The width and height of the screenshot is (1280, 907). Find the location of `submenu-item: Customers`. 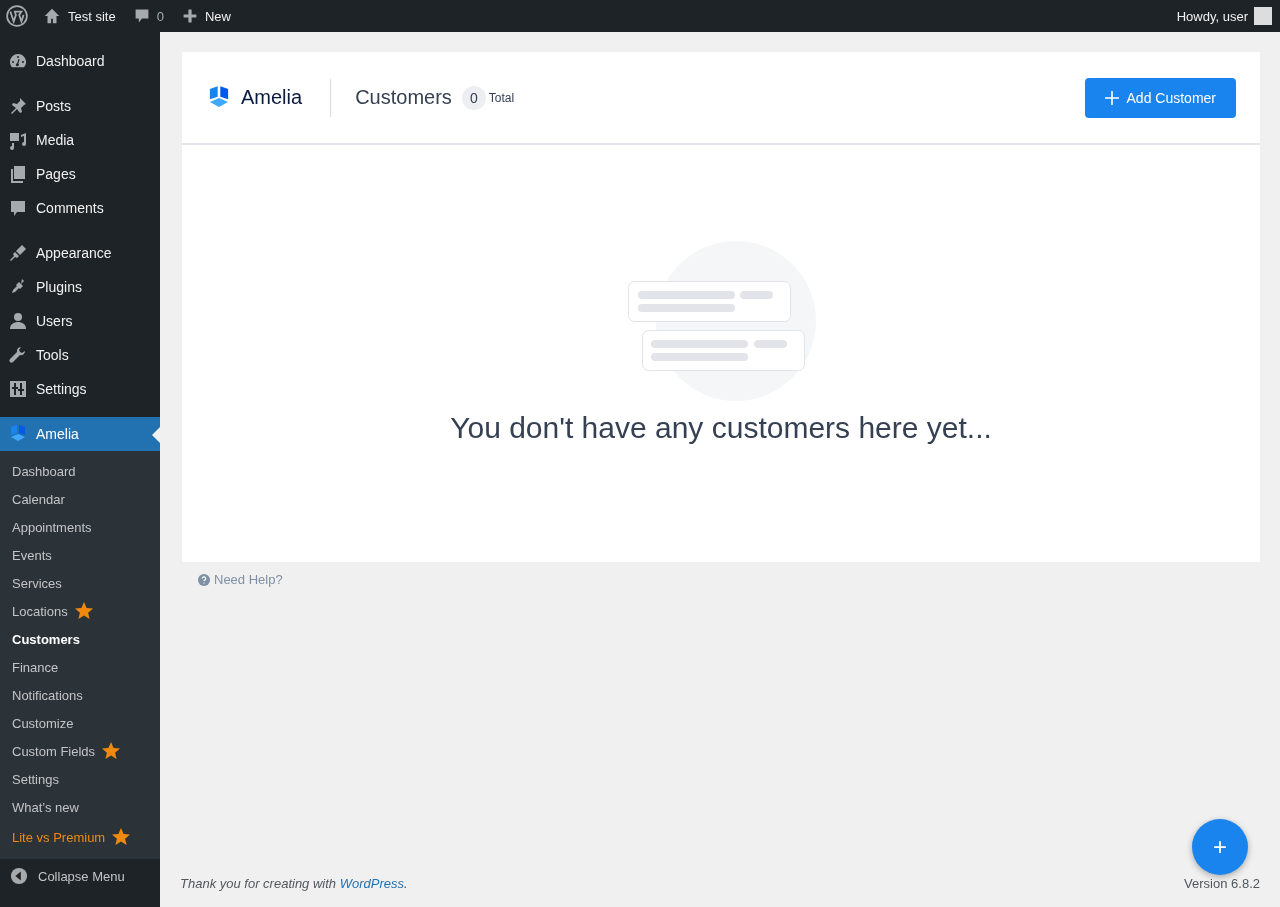

submenu-item: Customers is located at coordinates (46, 639).